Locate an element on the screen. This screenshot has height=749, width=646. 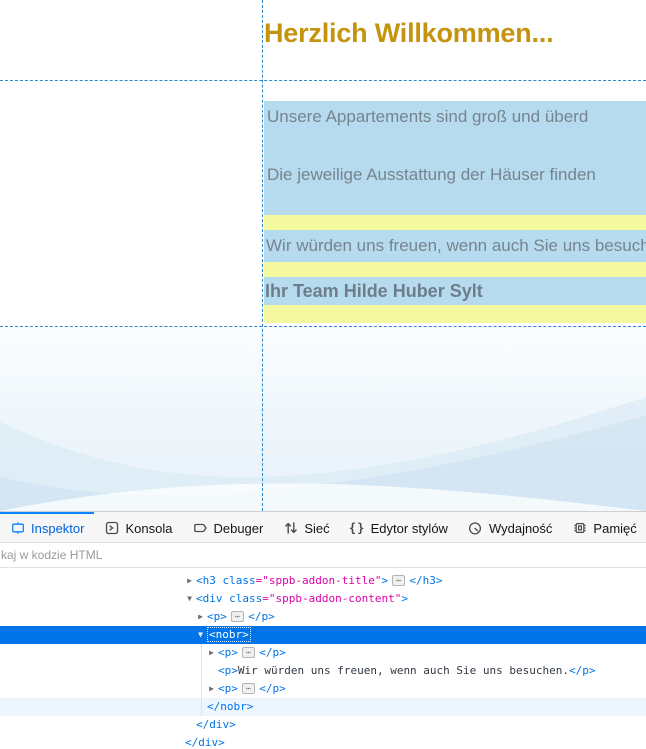
tree-row: ▶ <h3 class="sppb-addon-title"> ⋯ </h3> is located at coordinates (323, 581).